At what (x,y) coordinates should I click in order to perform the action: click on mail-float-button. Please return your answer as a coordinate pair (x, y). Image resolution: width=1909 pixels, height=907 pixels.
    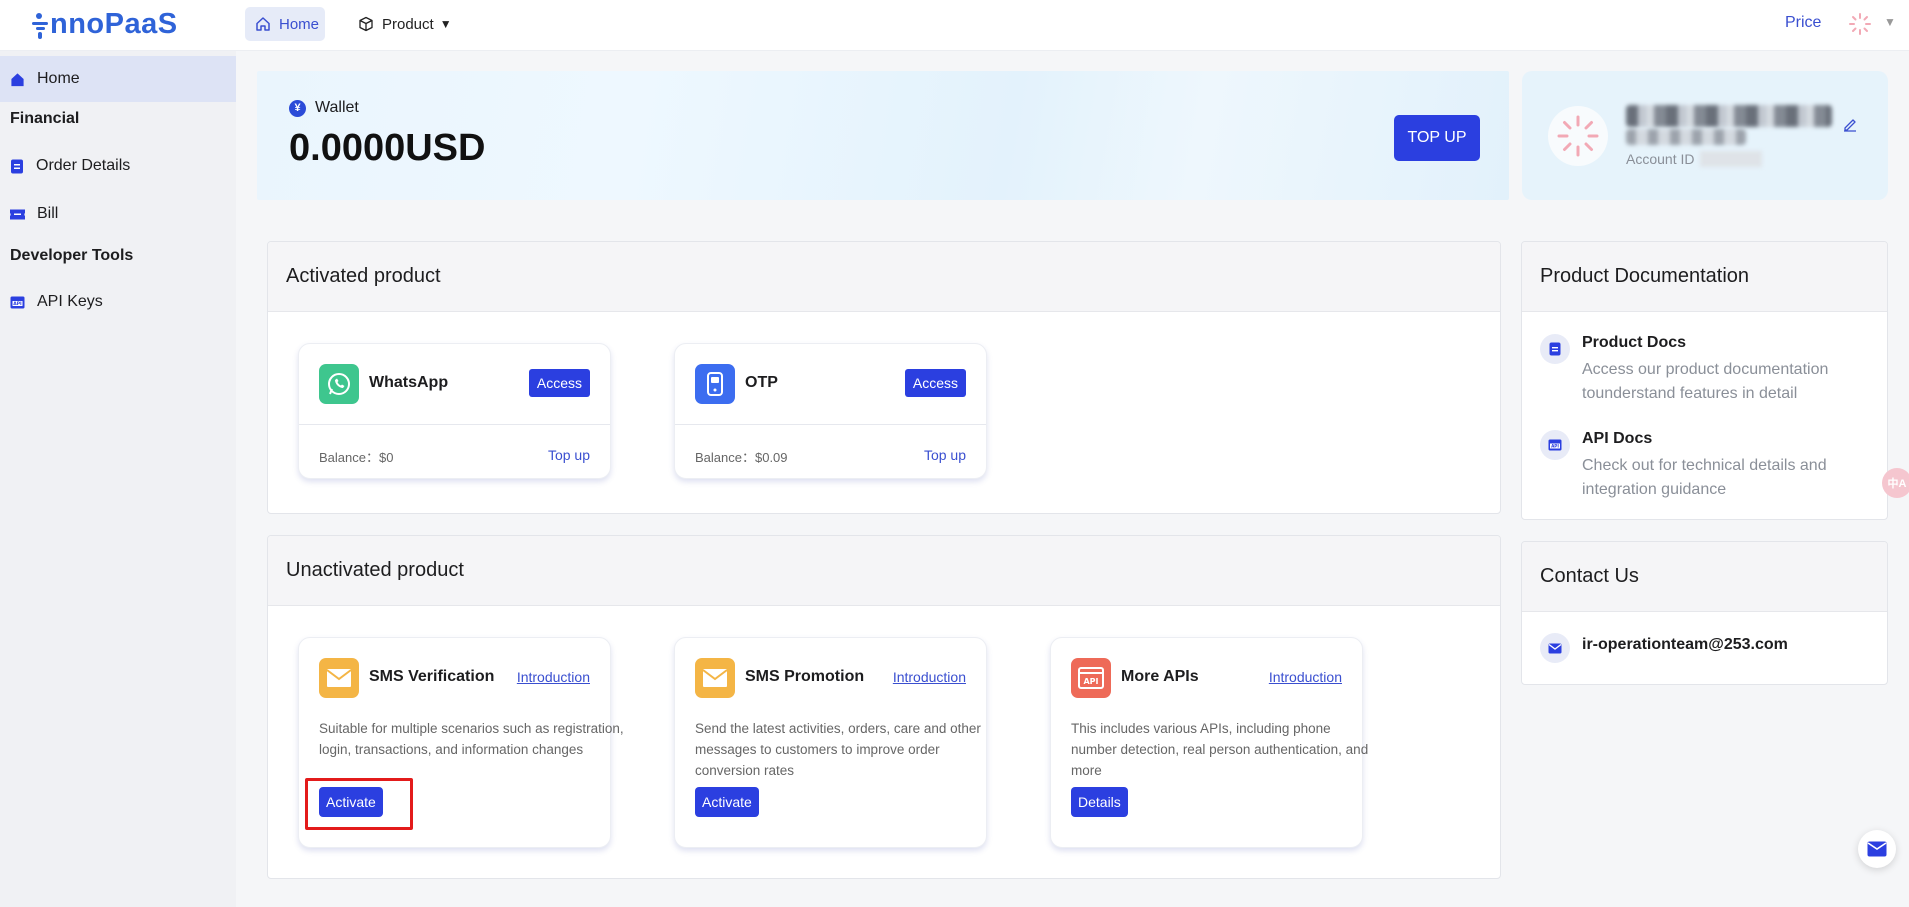
    Looking at the image, I should click on (1877, 849).